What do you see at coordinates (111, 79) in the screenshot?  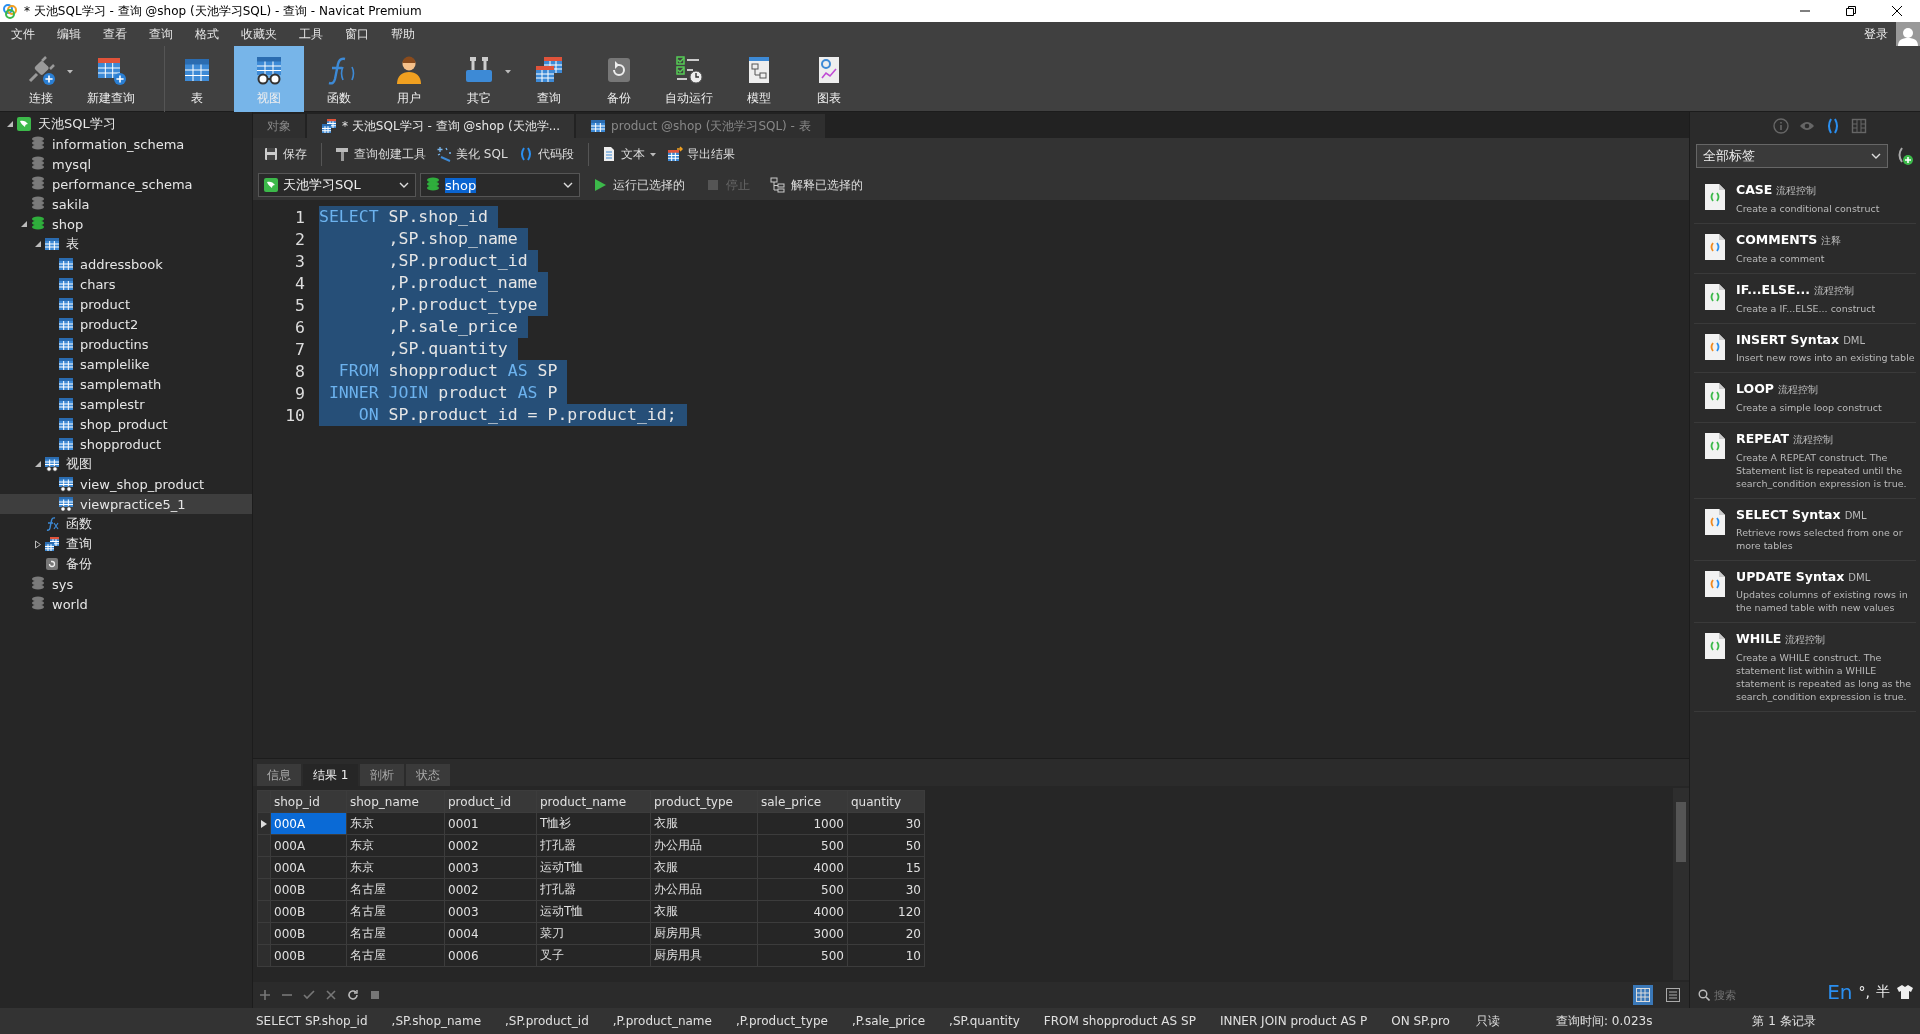 I see `toolbar-button: 新建查询` at bounding box center [111, 79].